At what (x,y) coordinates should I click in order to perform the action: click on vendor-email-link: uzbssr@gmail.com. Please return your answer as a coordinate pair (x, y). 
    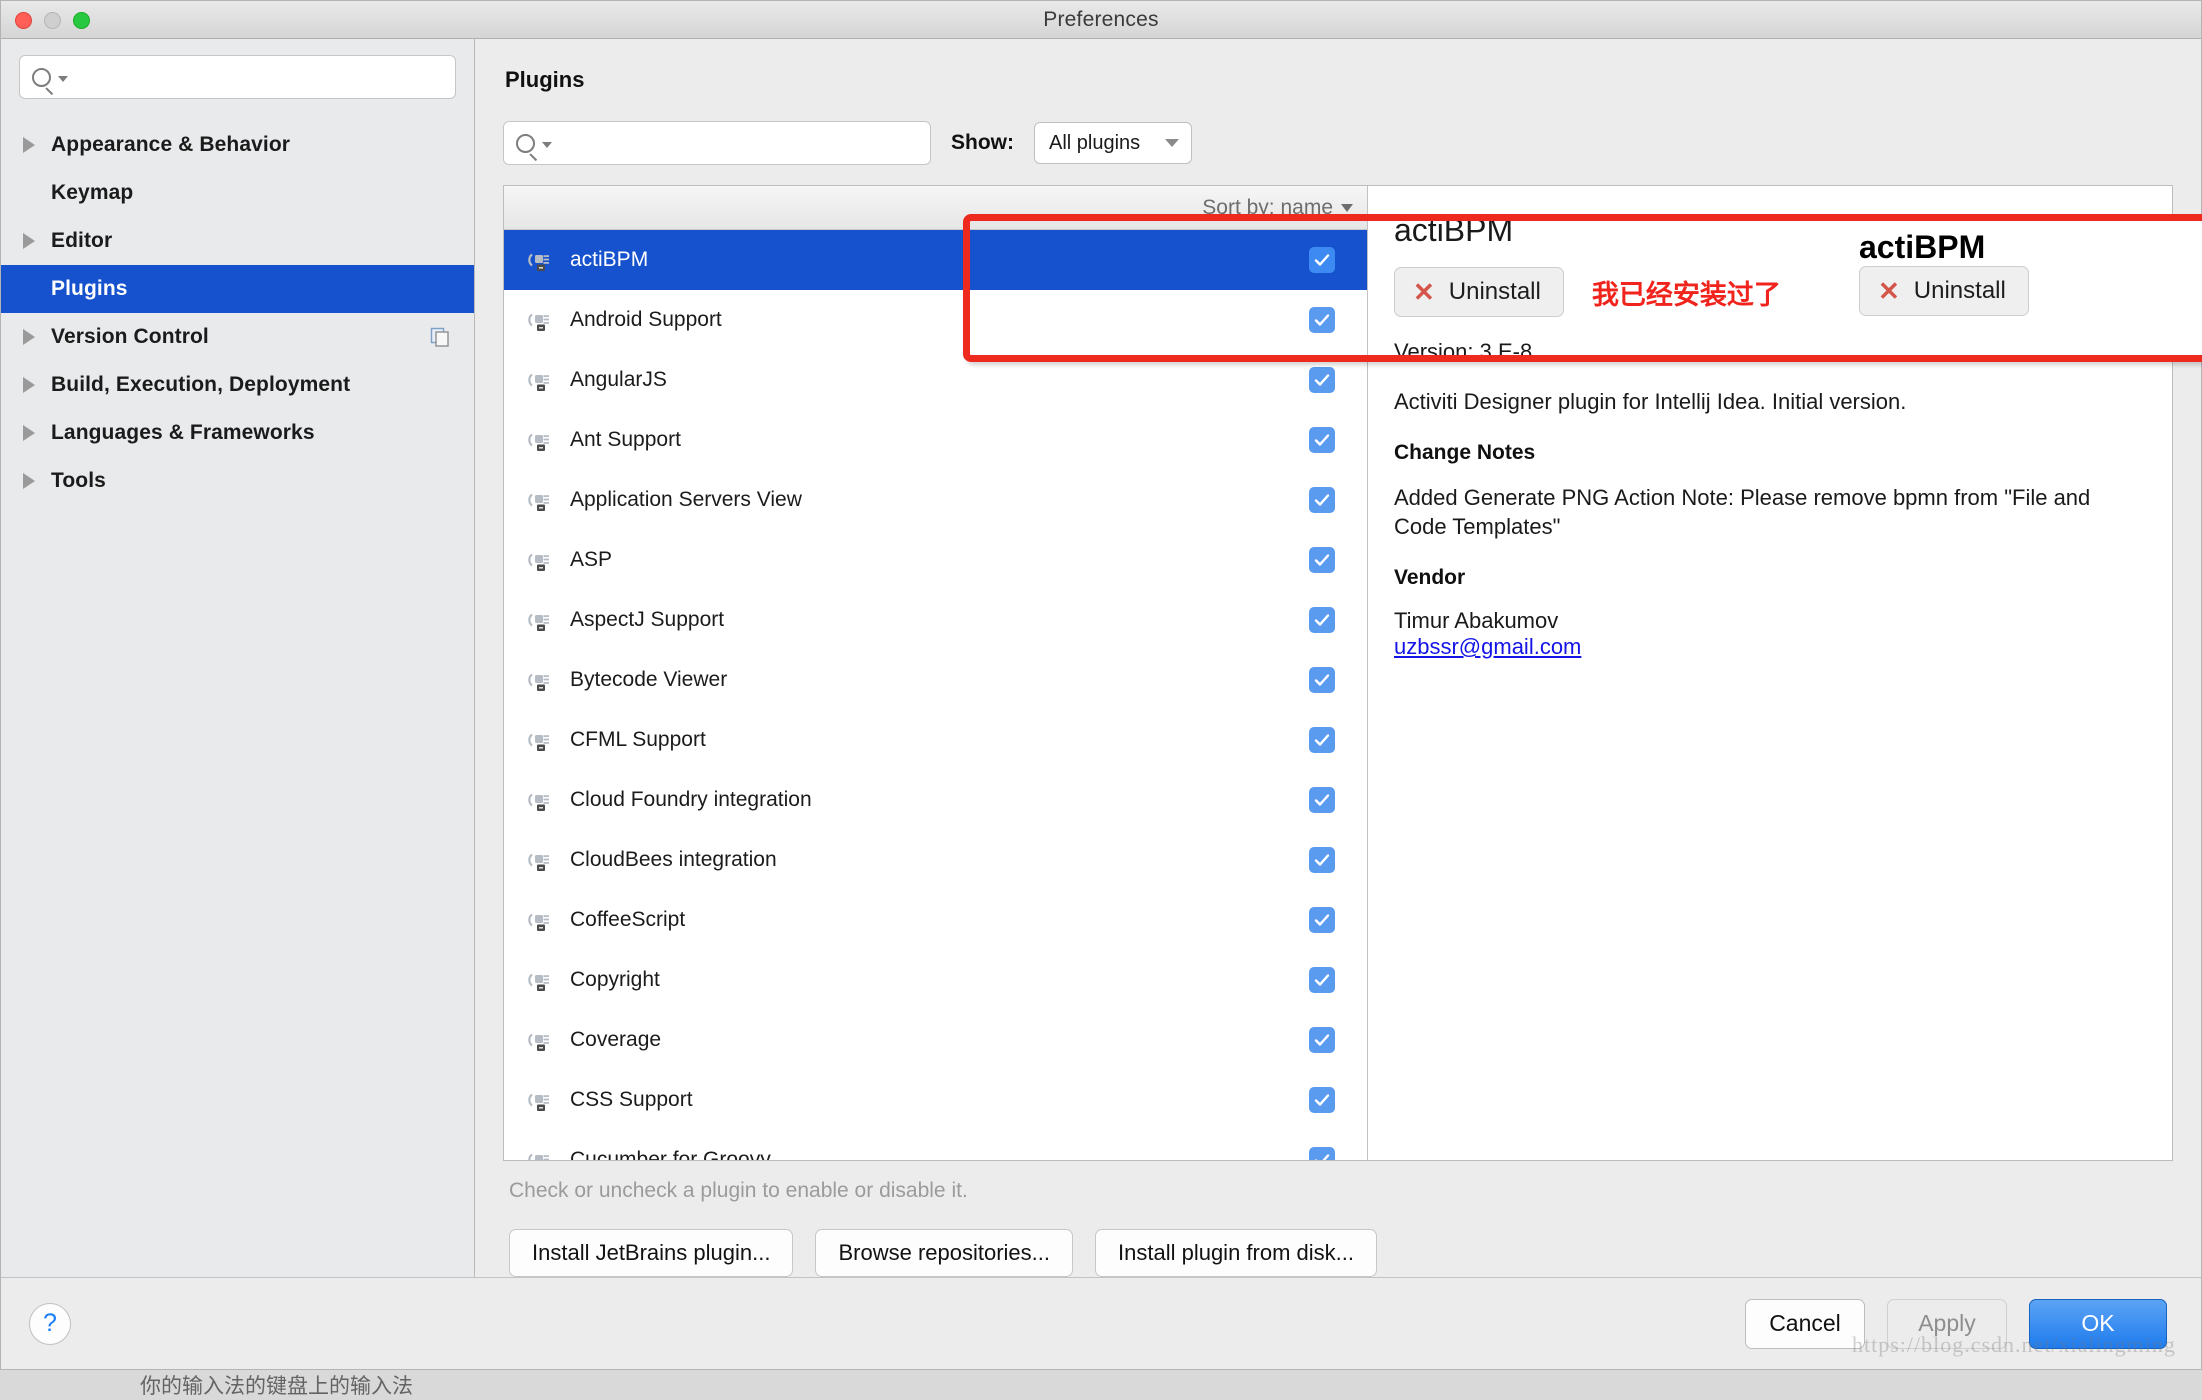
    Looking at the image, I should click on (1768, 647).